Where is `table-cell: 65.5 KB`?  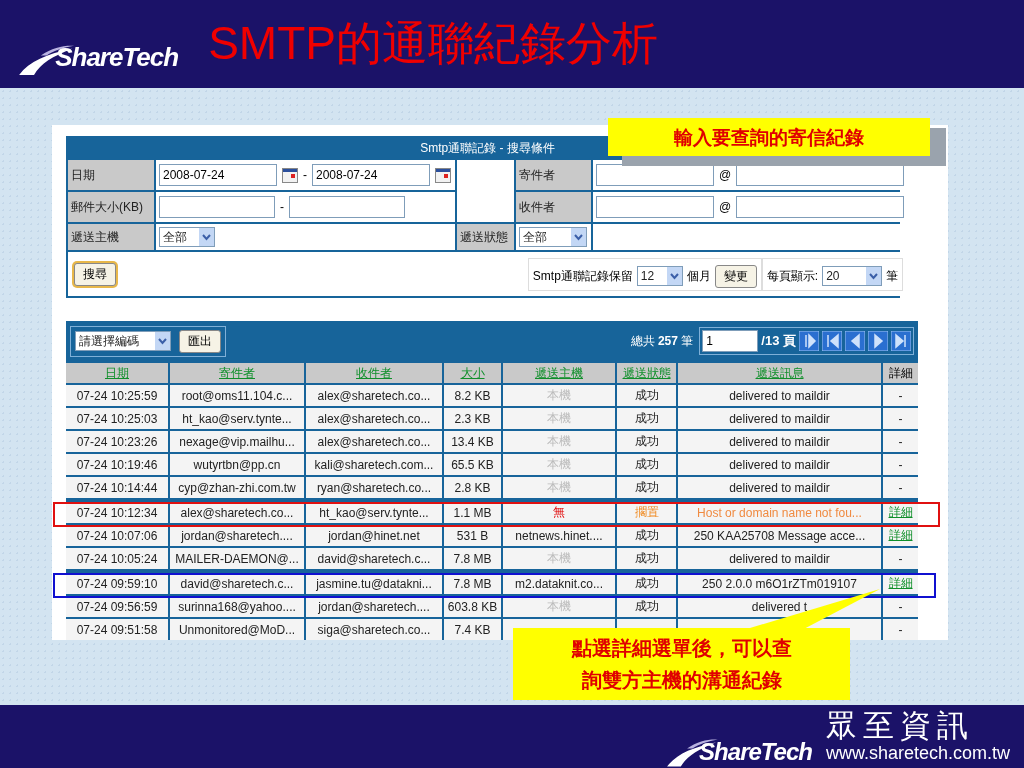 table-cell: 65.5 KB is located at coordinates (472, 464).